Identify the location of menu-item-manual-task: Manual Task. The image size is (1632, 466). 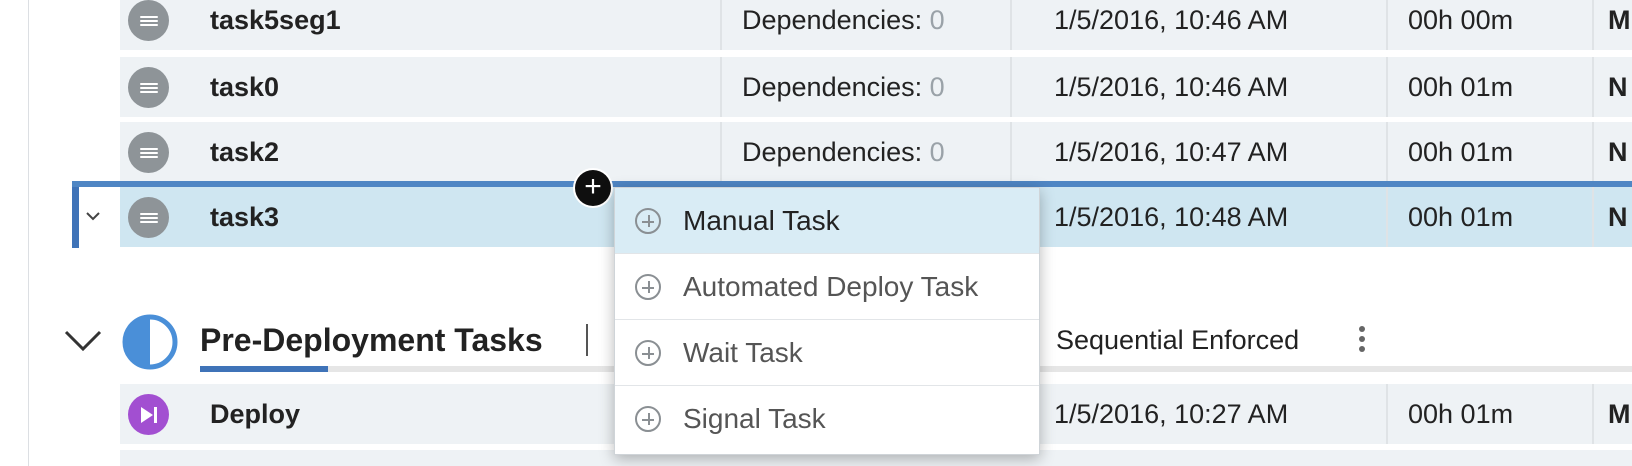
(827, 221).